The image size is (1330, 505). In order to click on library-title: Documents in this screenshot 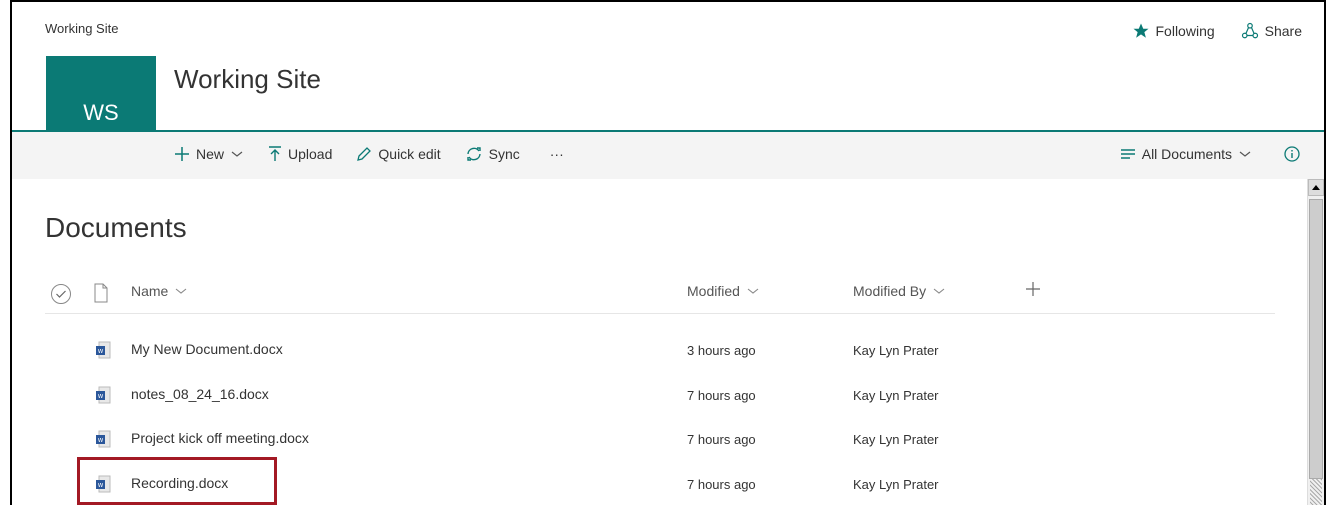, I will do `click(116, 227)`.